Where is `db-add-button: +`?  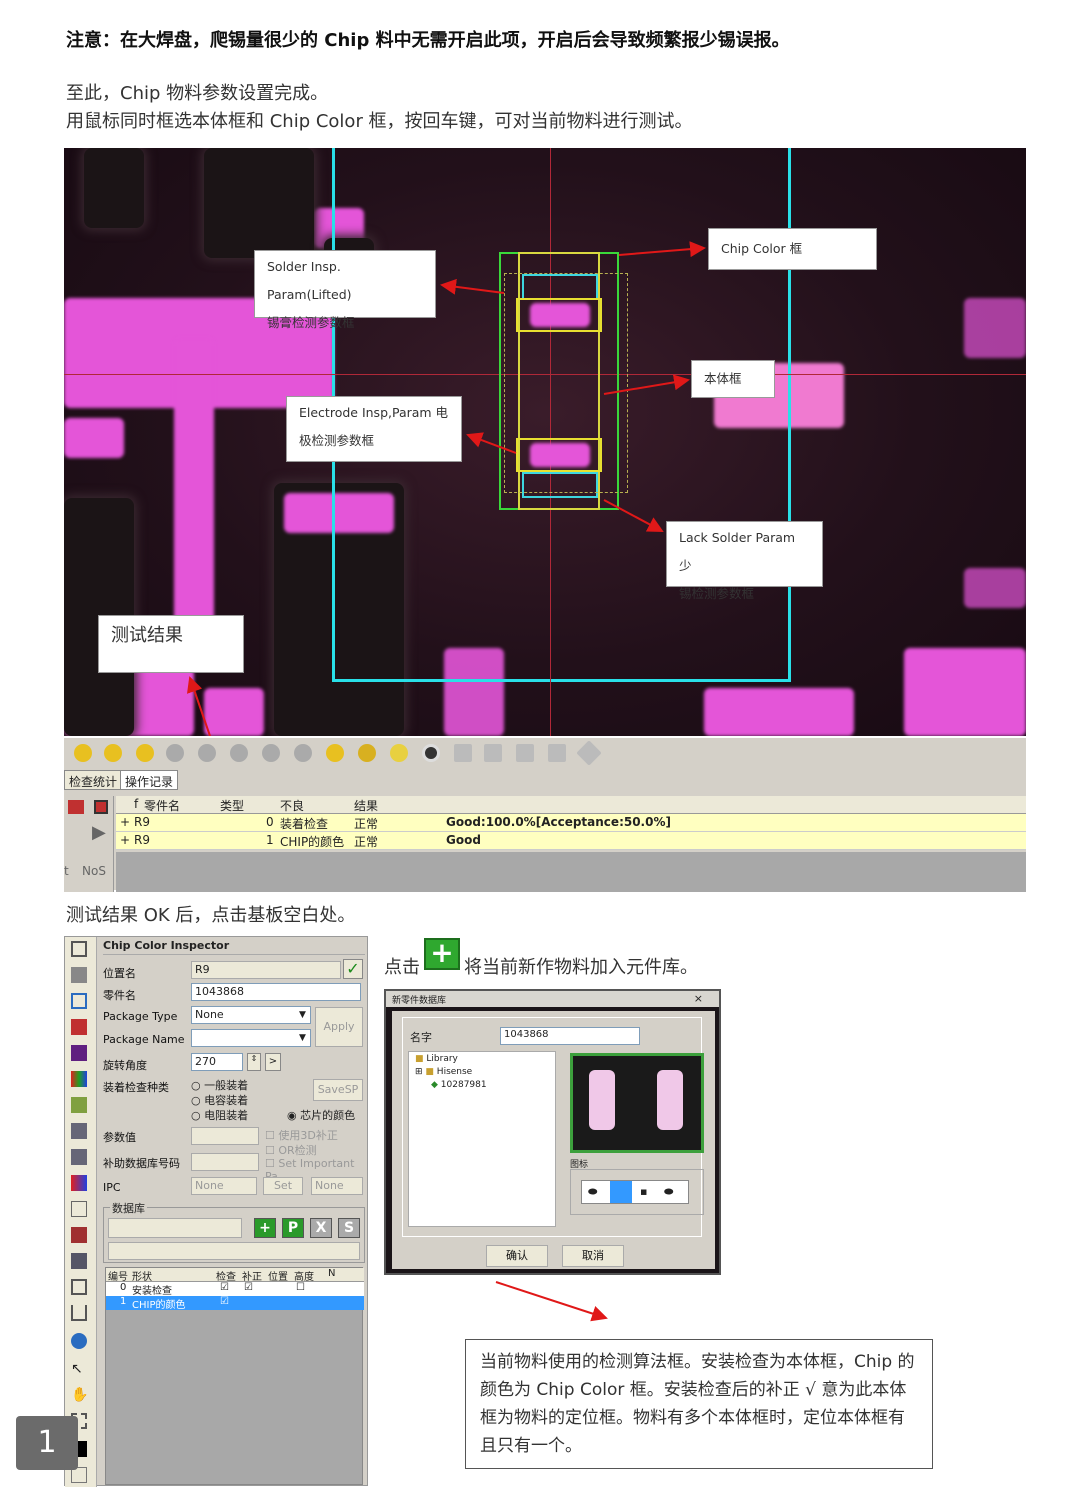 db-add-button: + is located at coordinates (265, 1228).